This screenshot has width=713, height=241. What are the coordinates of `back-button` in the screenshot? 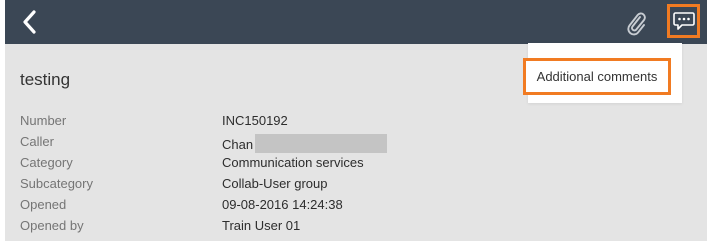 It's located at (30, 22).